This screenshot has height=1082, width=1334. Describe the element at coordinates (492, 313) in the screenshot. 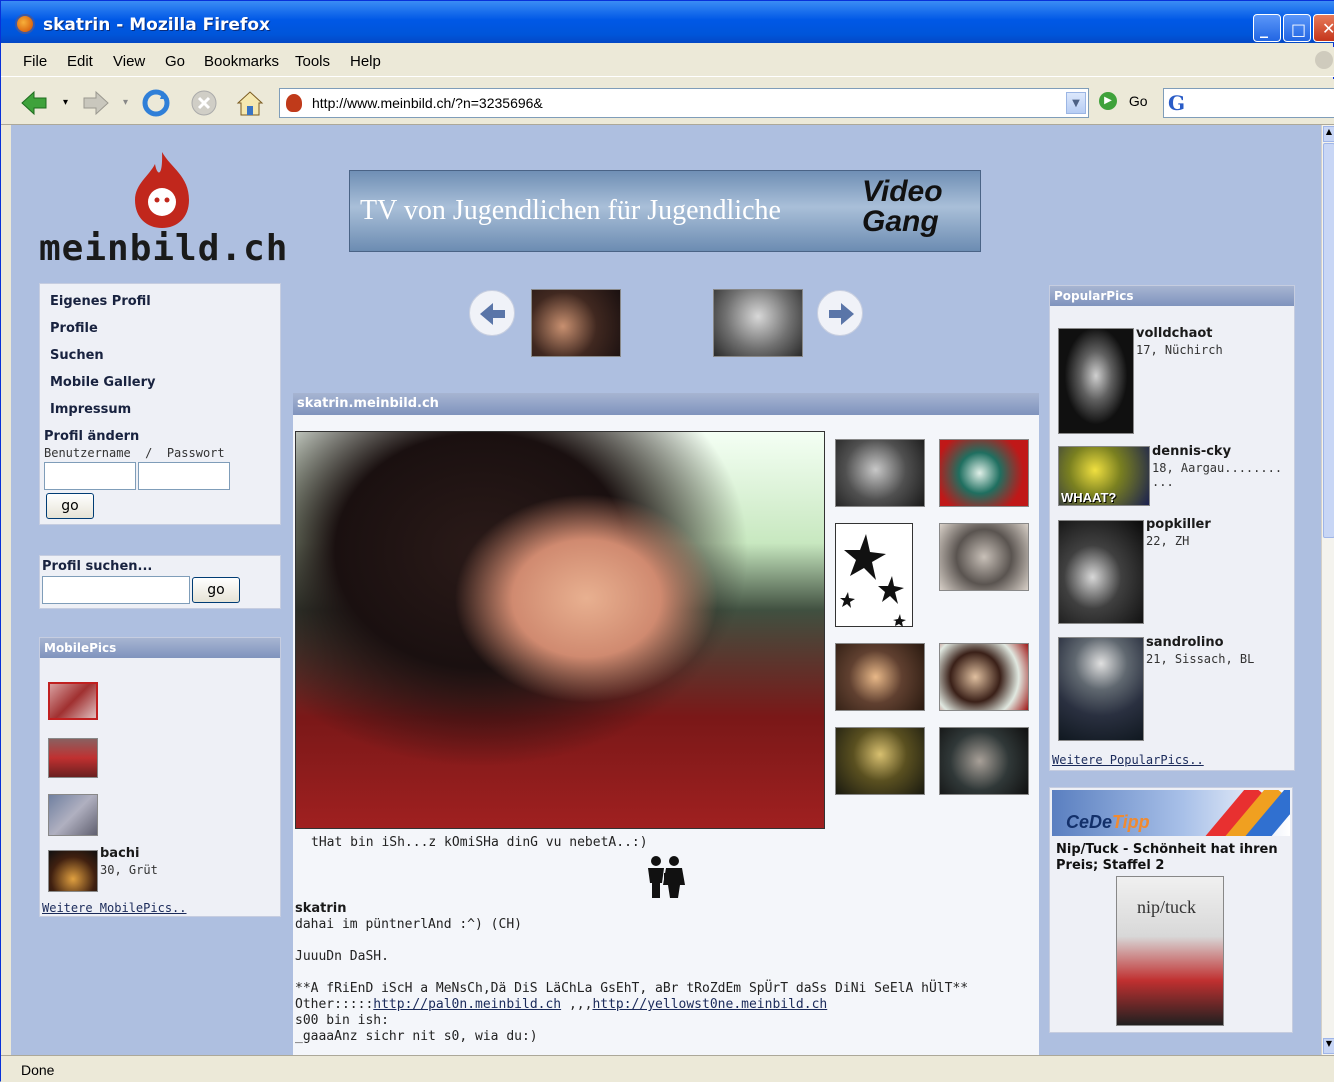

I see `previous-profile-button` at that location.